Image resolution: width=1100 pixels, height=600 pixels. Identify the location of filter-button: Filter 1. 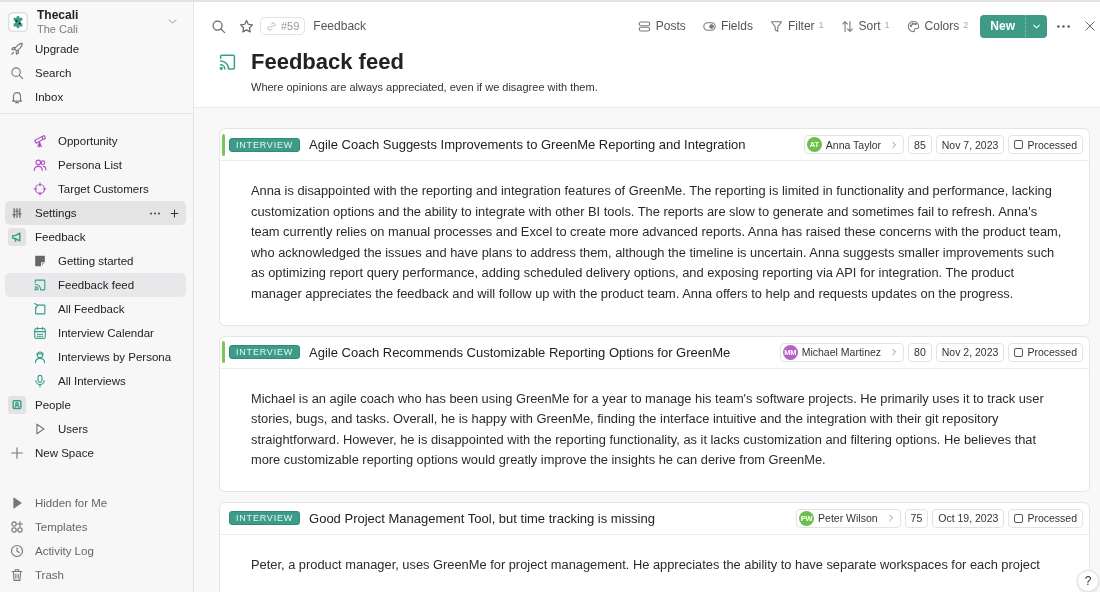
(796, 26).